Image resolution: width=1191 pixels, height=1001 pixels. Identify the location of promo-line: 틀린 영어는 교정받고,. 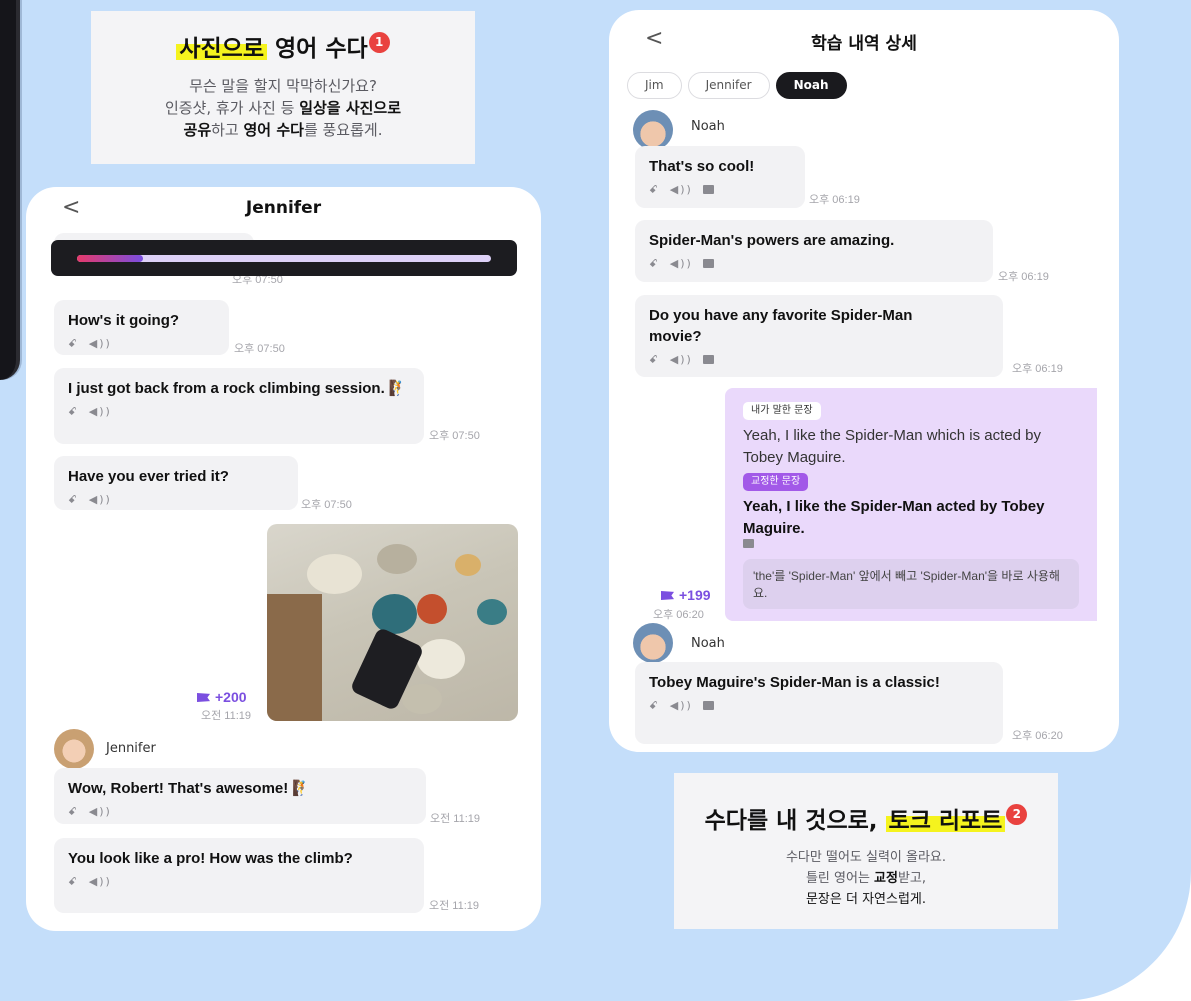
(866, 878).